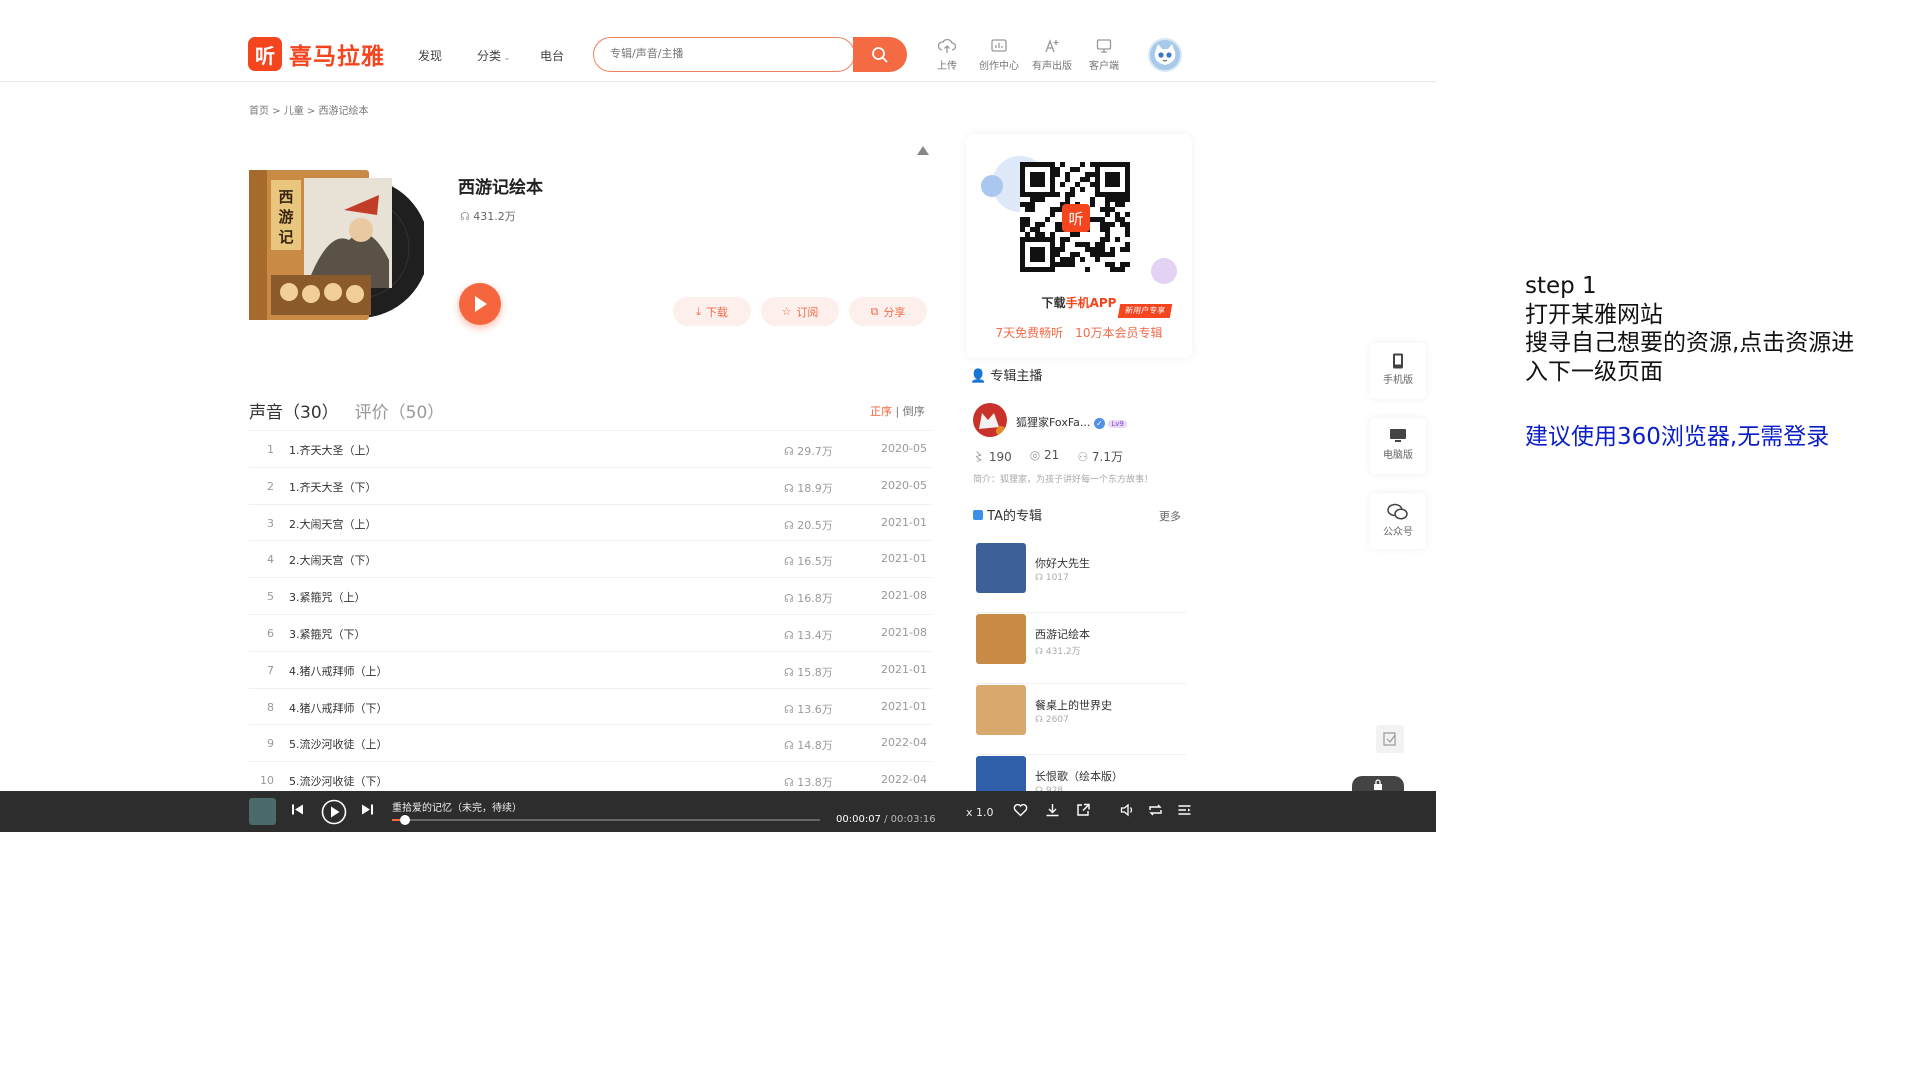 This screenshot has width=1920, height=1080. I want to click on album-cover: 西 游 记, so click(339, 247).